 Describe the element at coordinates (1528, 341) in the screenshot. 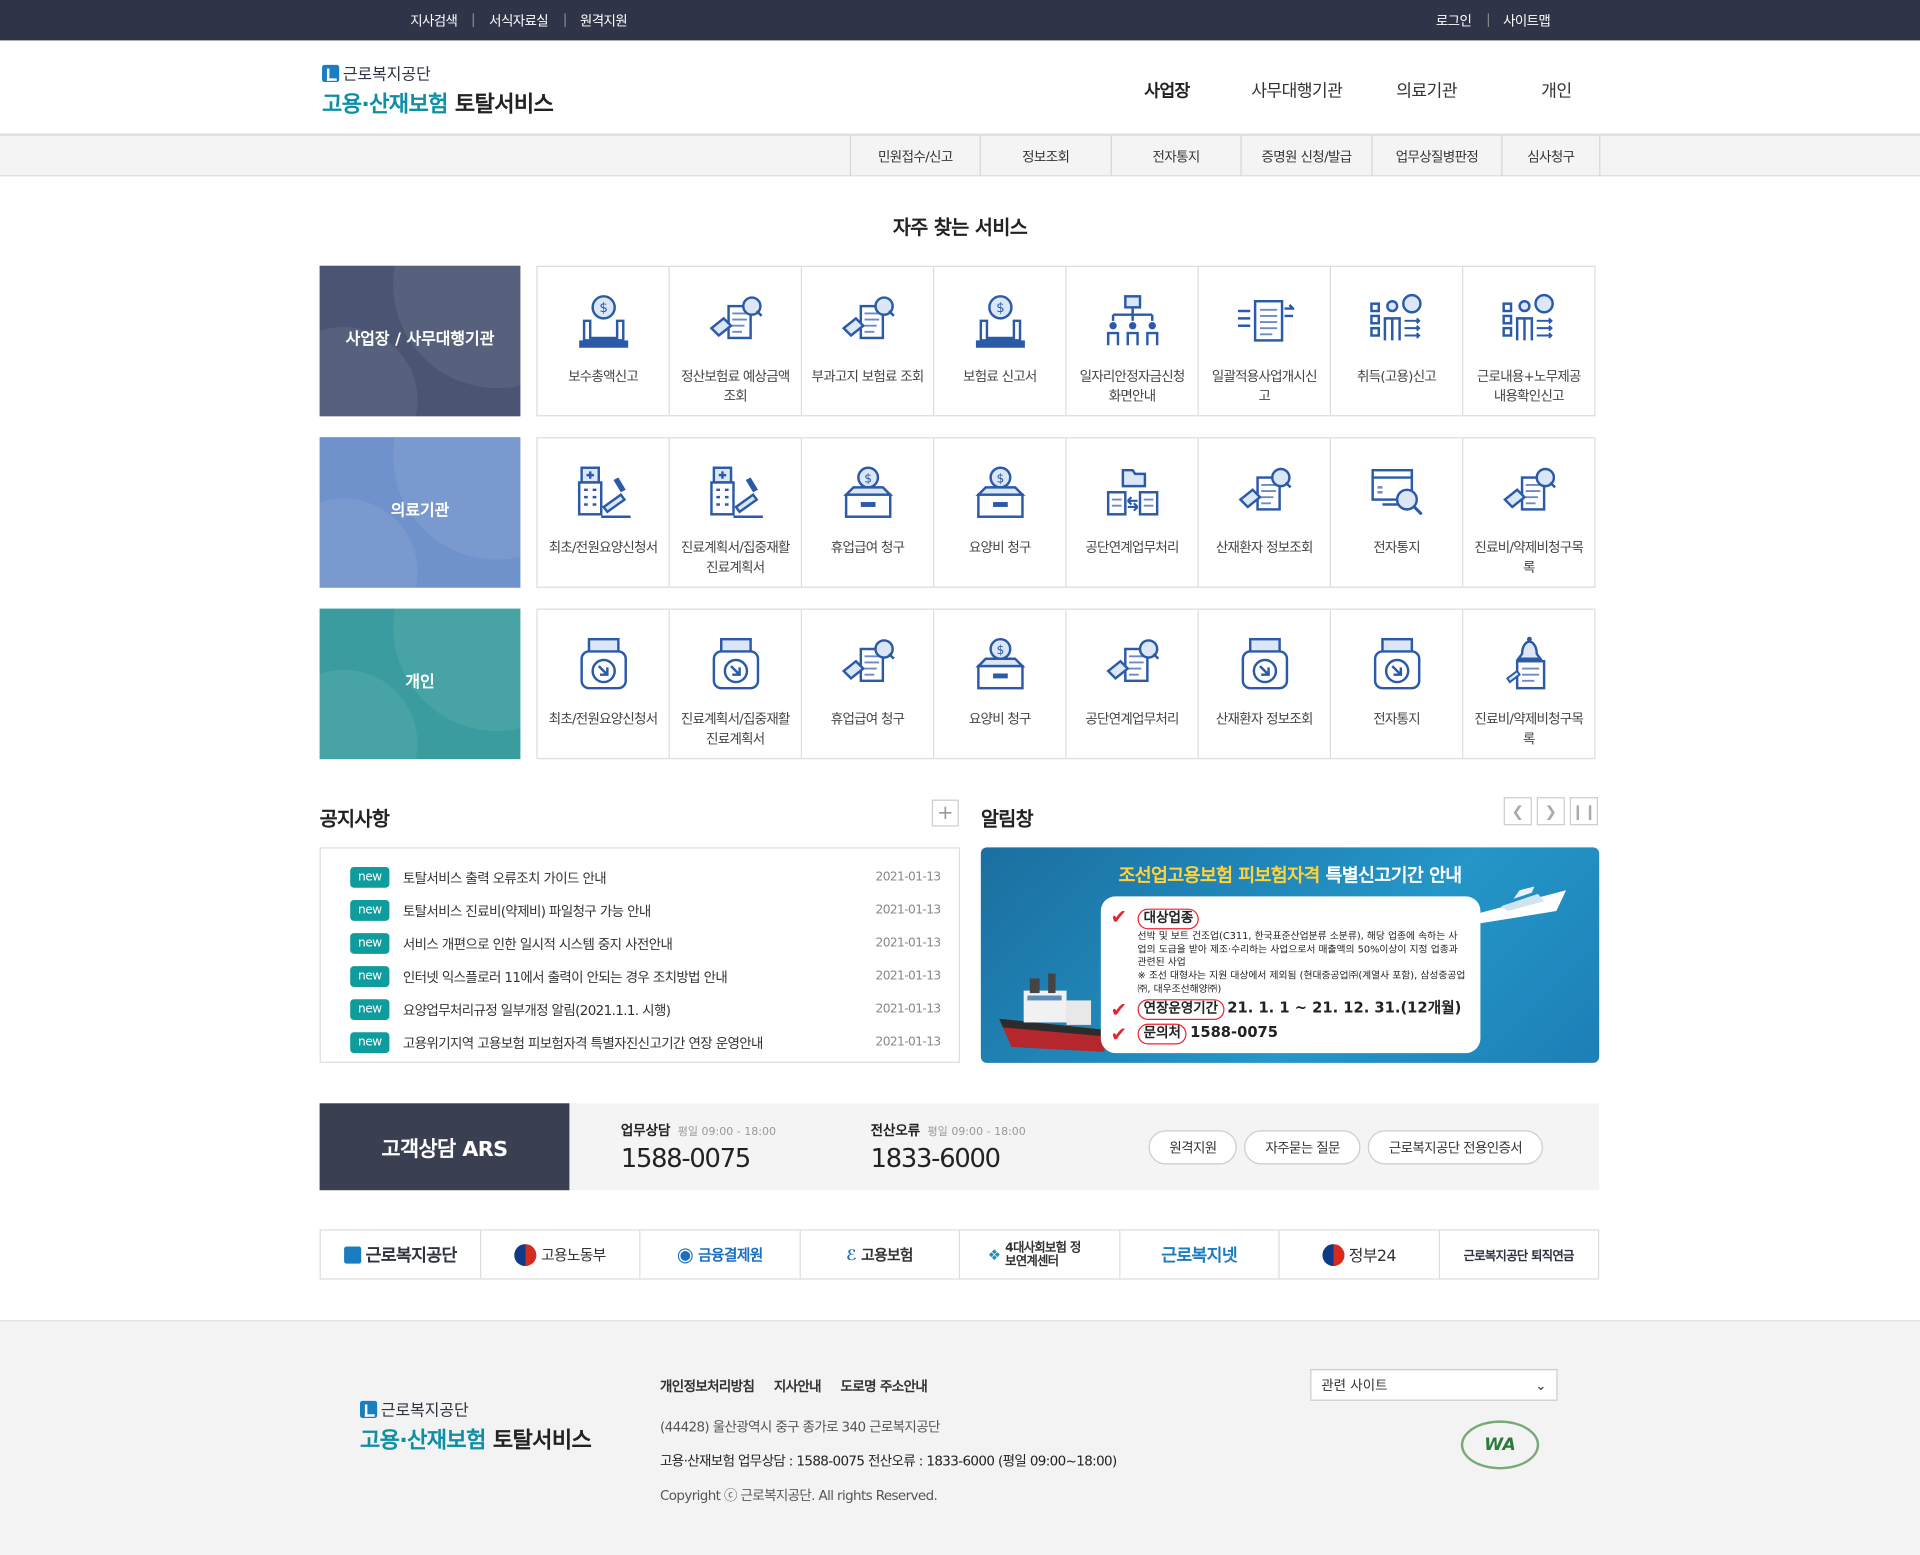

I see `service-item: 근로내용+노무제공내용확인신고` at that location.